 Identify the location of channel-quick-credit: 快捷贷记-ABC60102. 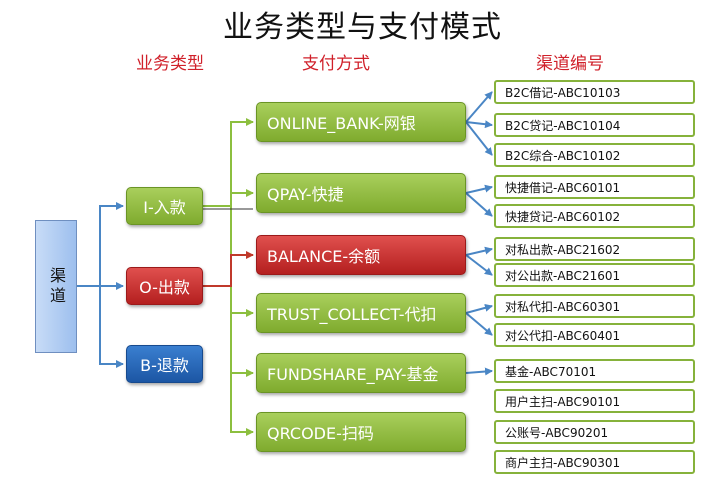
(594, 216).